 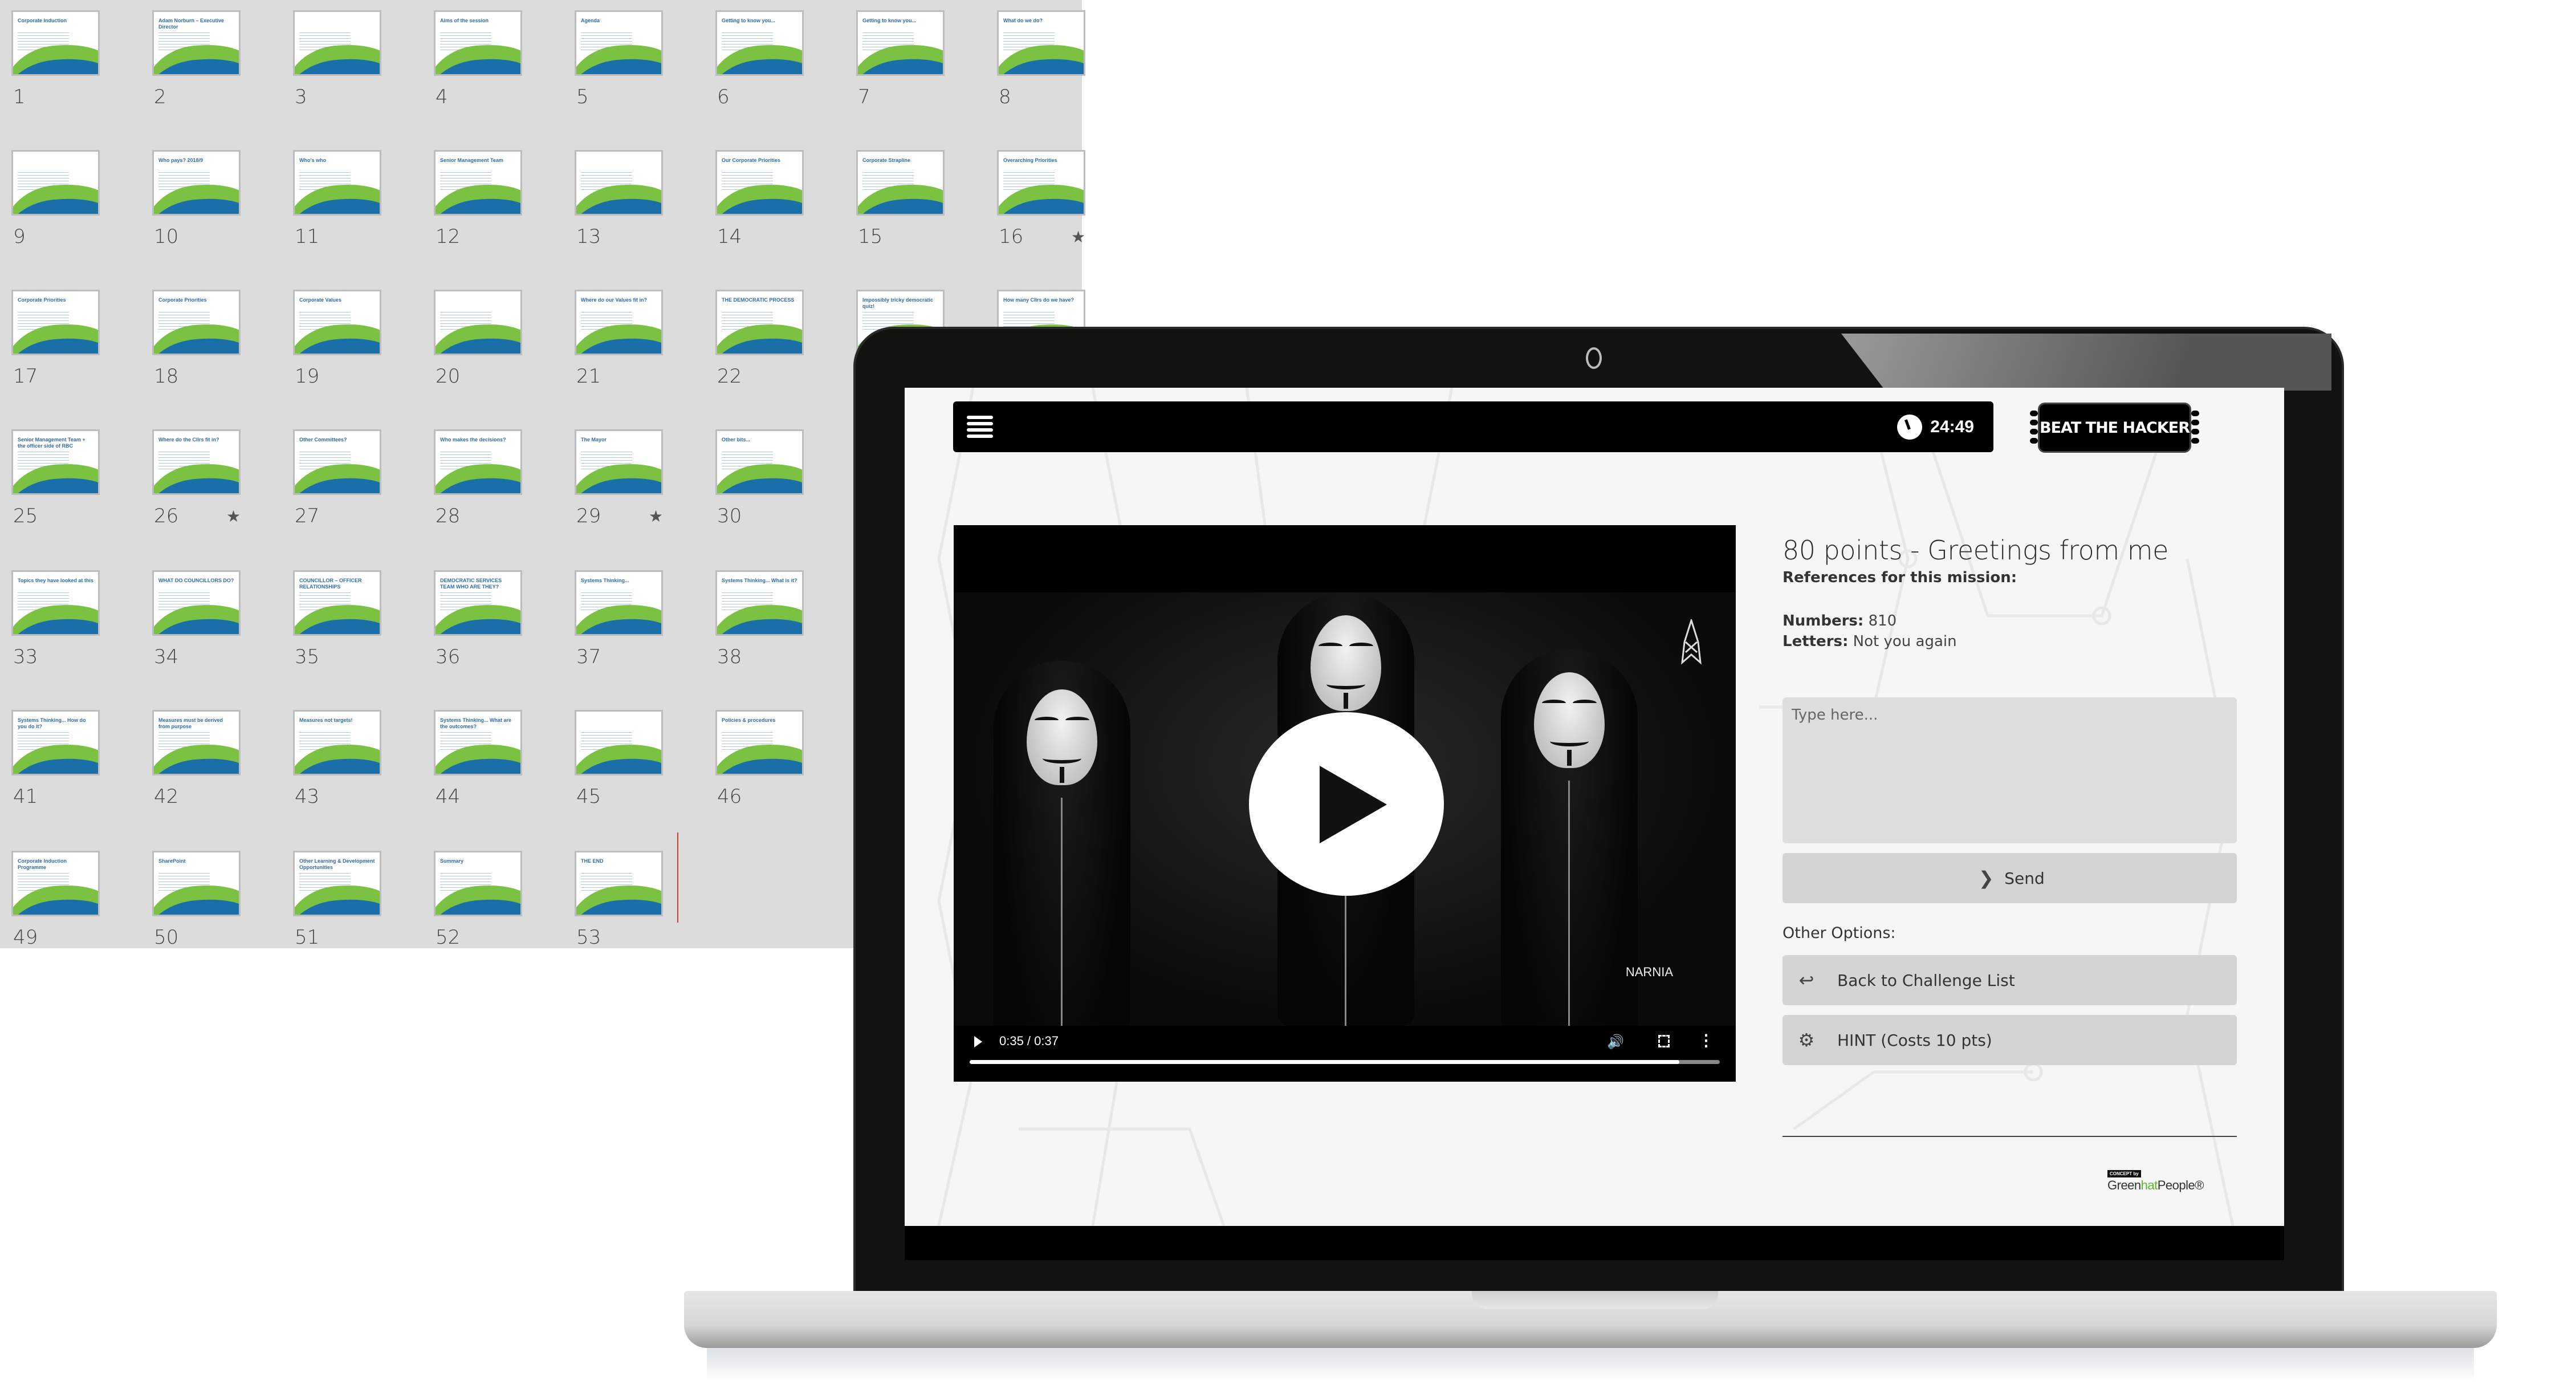 What do you see at coordinates (55, 883) in the screenshot?
I see `slide-preview: Corporate Induction Programme` at bounding box center [55, 883].